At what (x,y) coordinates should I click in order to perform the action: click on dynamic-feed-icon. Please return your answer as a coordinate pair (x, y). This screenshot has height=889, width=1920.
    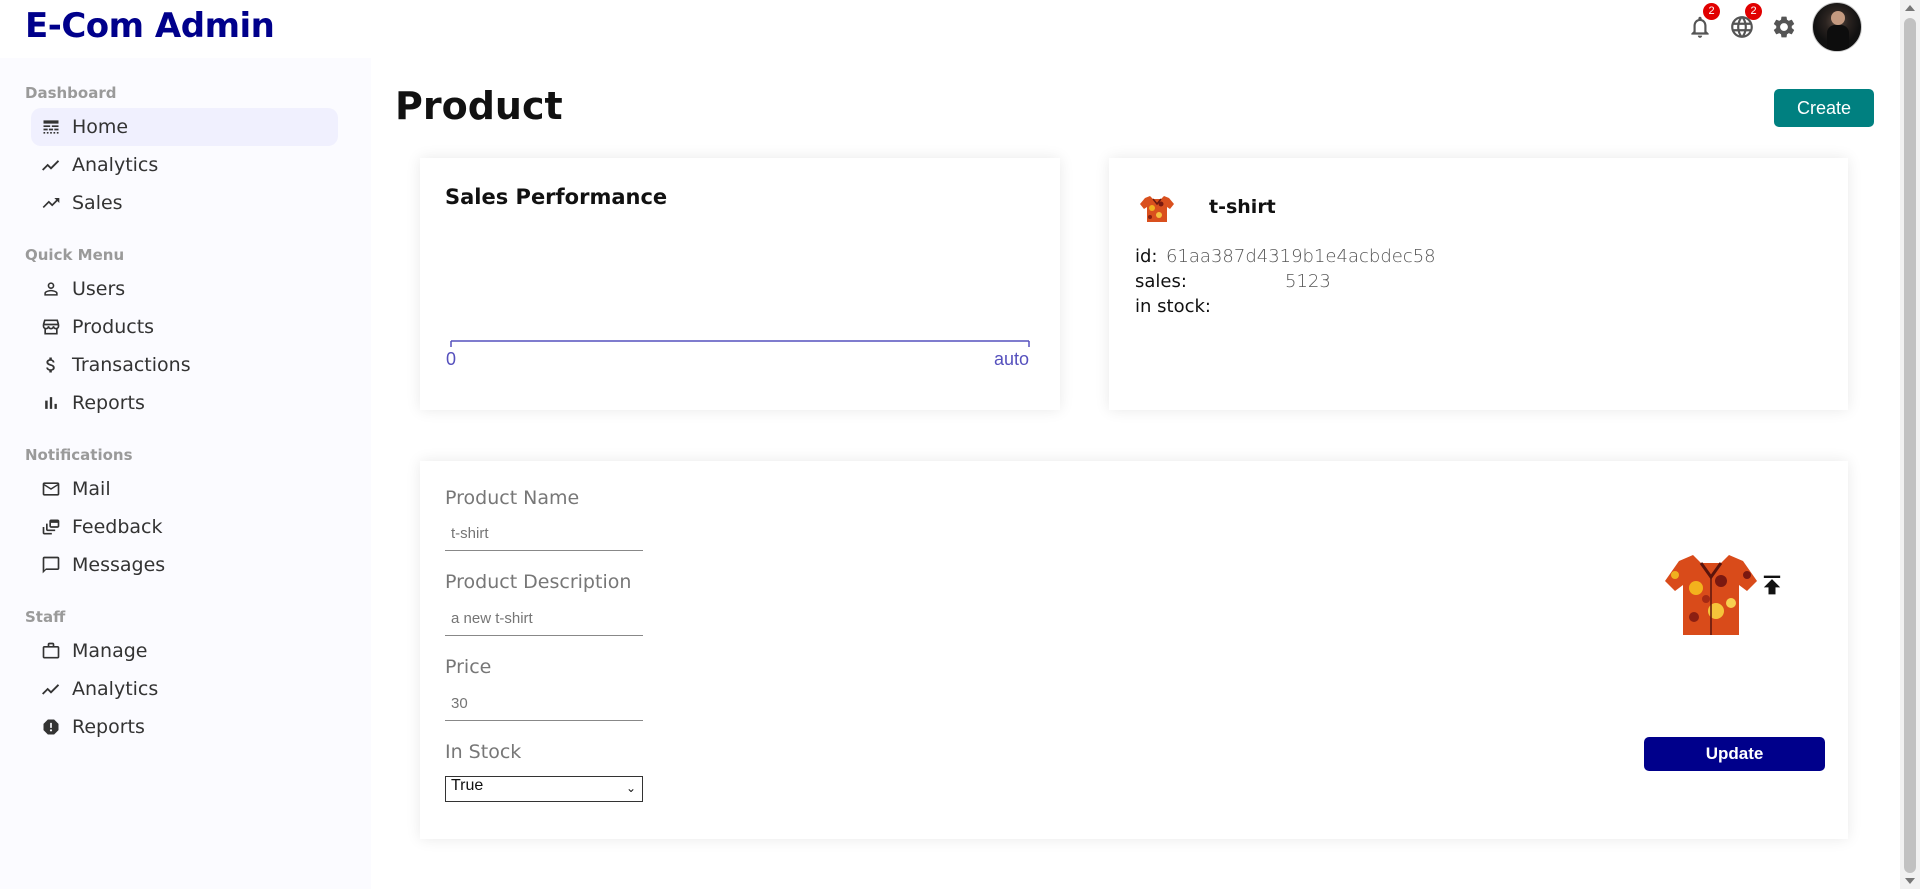
    Looking at the image, I should click on (51, 527).